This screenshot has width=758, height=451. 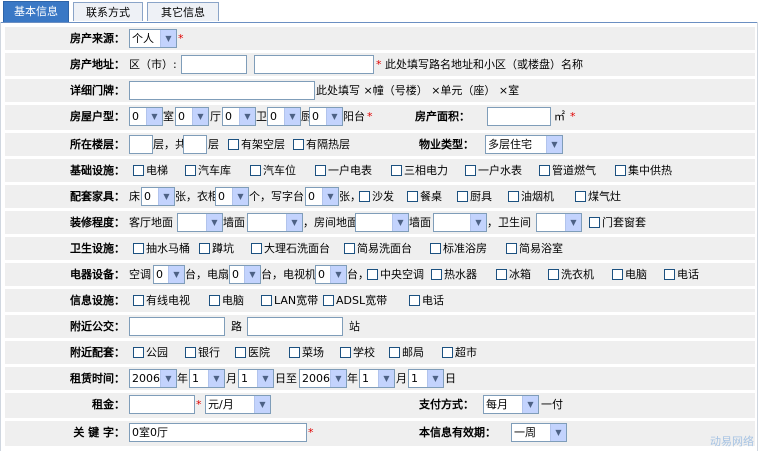 I want to click on checkbox-washer, so click(x=553, y=274).